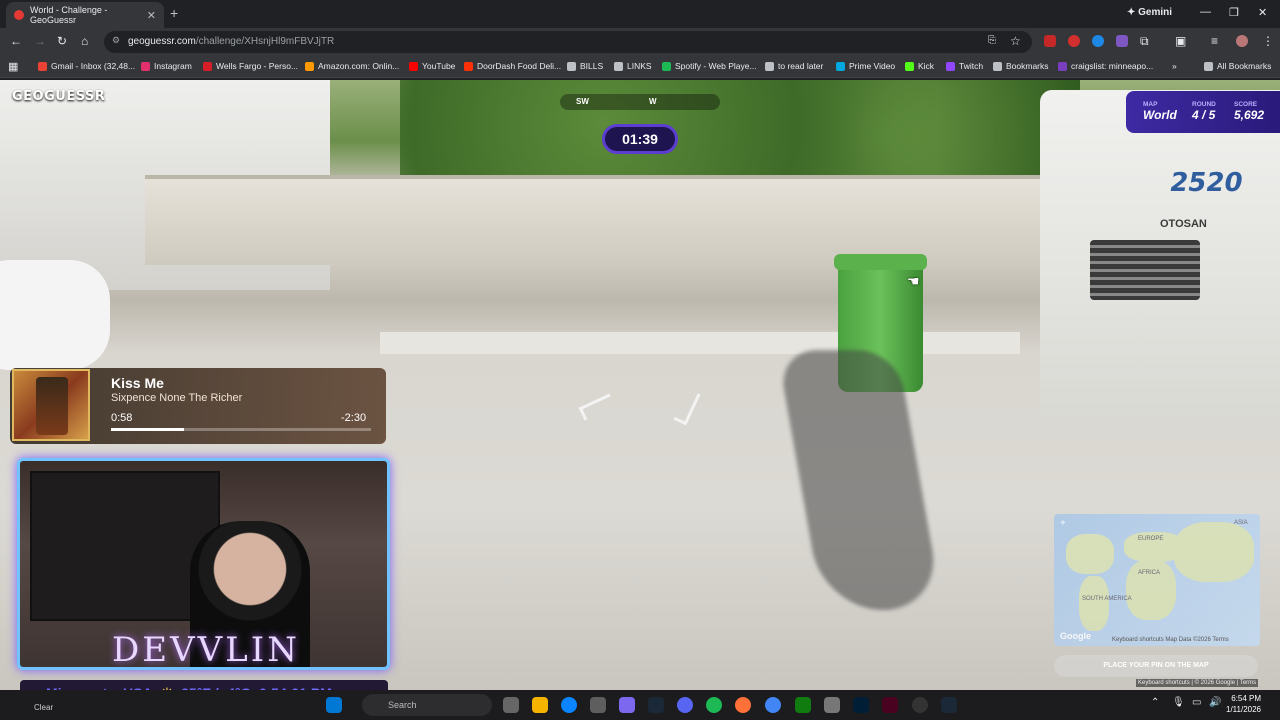 The image size is (1280, 720). Describe the element at coordinates (231, 41) in the screenshot. I see `url-text: geoguessr.com/challenge/XHsnjHl9mFBVJjTR` at that location.